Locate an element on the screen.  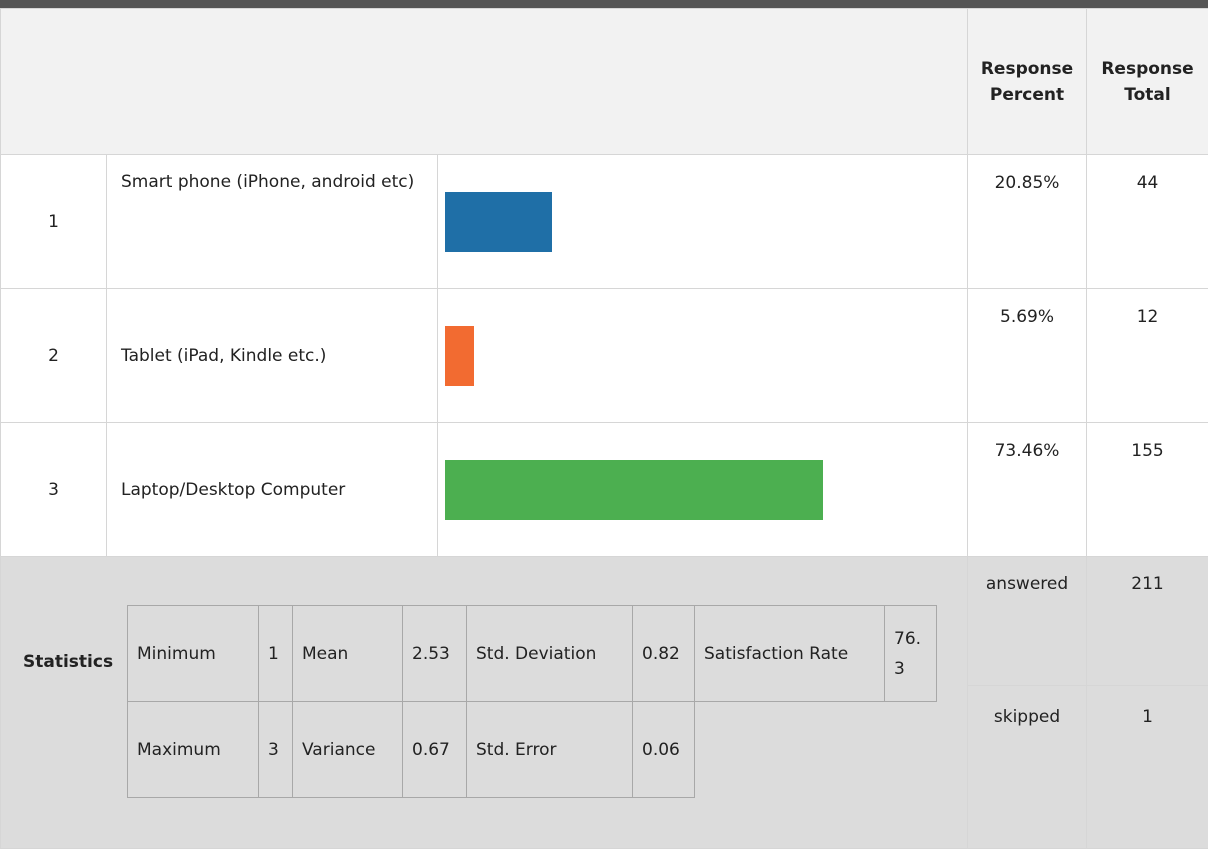
satisfaction-rate-value: 76.3 is located at coordinates (911, 654).